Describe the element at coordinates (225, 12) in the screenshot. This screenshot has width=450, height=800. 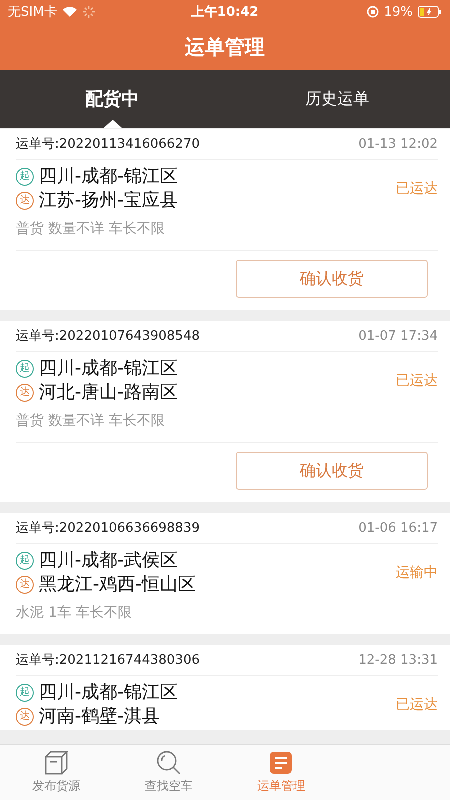
I see `clock-text: 上午10:42` at that location.